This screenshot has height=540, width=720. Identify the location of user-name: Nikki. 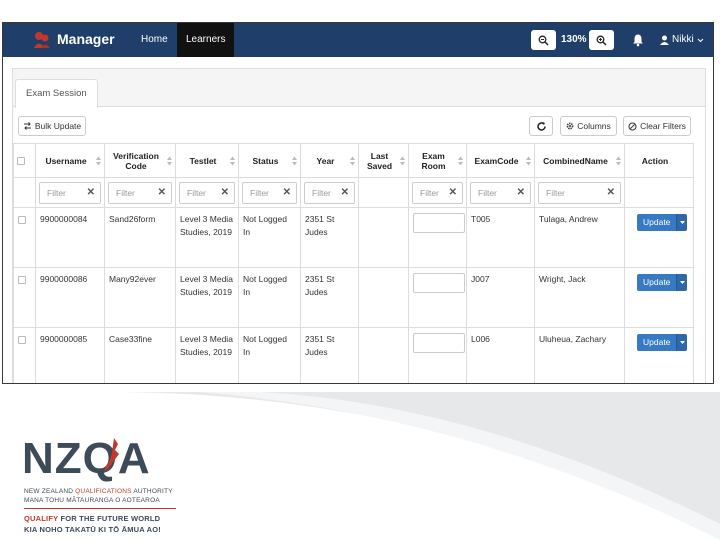
(683, 39).